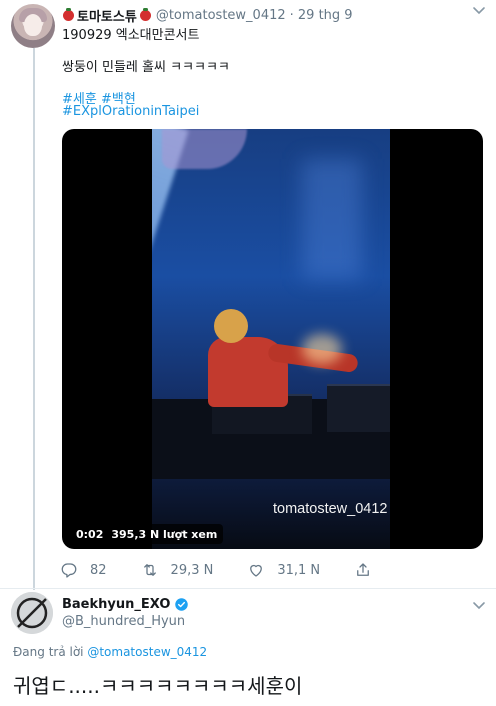 The width and height of the screenshot is (496, 706). I want to click on thread-connector-line, so click(34, 319).